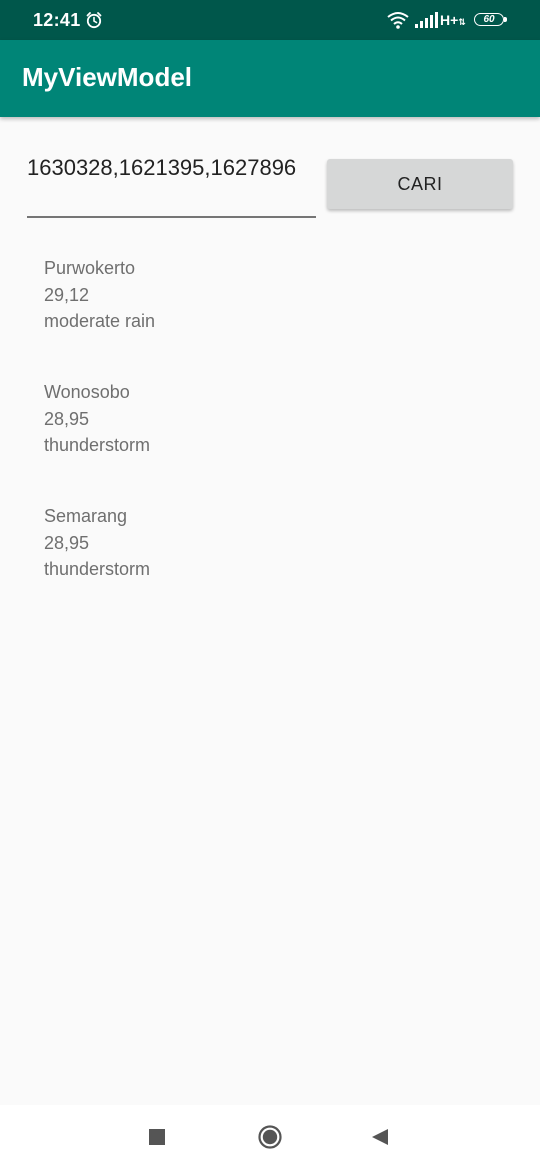 The image size is (540, 1170). Describe the element at coordinates (86, 516) in the screenshot. I see `weather-city: Semarang` at that location.